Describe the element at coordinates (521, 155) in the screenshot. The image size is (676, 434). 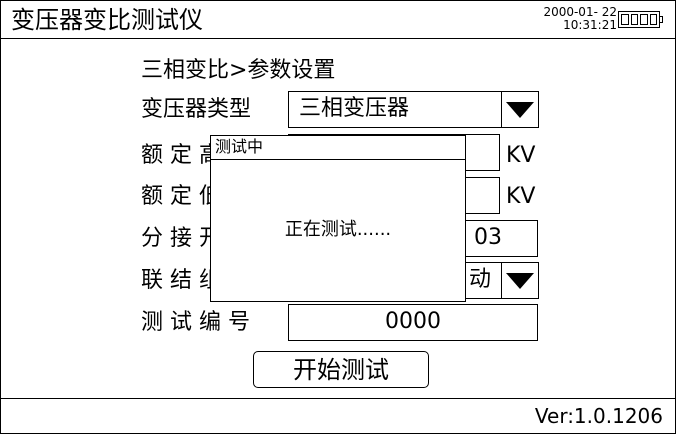
I see `rated-high-unit: KV` at that location.